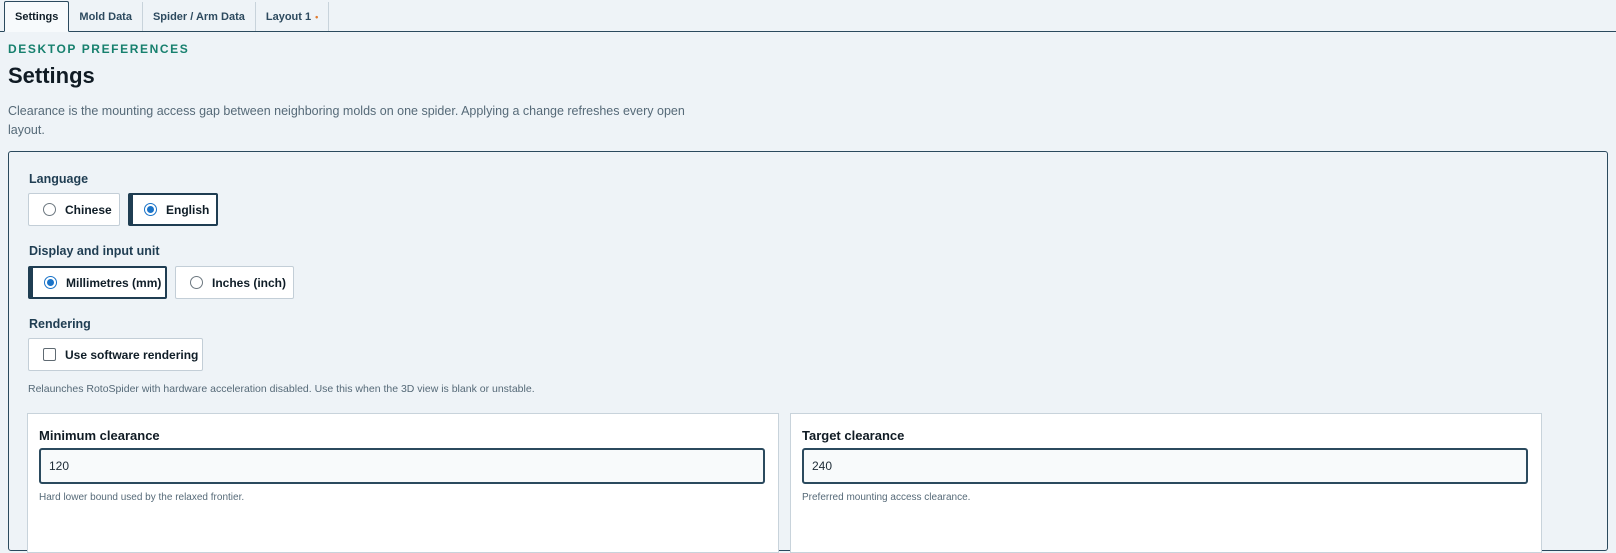 This screenshot has height=553, width=1616. I want to click on language-label: Language, so click(59, 179).